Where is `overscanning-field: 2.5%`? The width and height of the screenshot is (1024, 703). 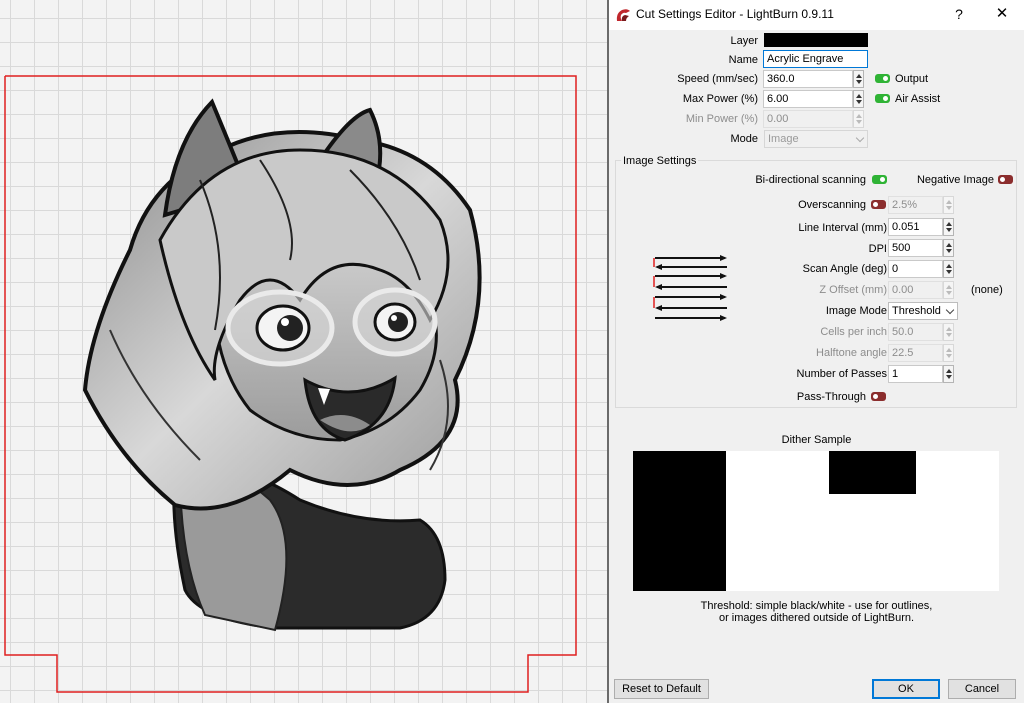
overscanning-field: 2.5% is located at coordinates (915, 205).